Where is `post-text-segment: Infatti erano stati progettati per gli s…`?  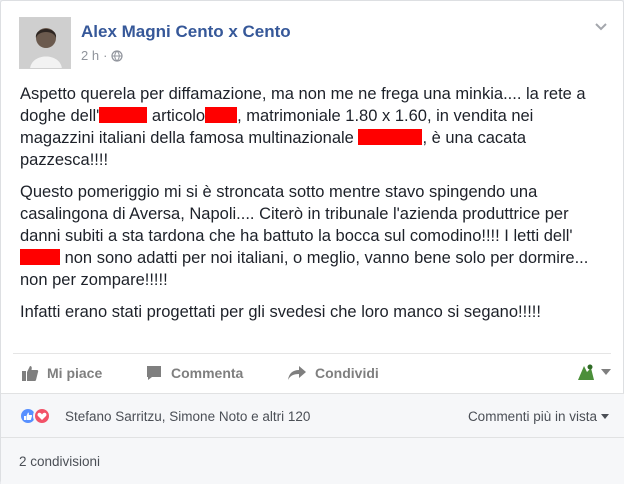 post-text-segment: Infatti erano stati progettati per gli s… is located at coordinates (280, 312).